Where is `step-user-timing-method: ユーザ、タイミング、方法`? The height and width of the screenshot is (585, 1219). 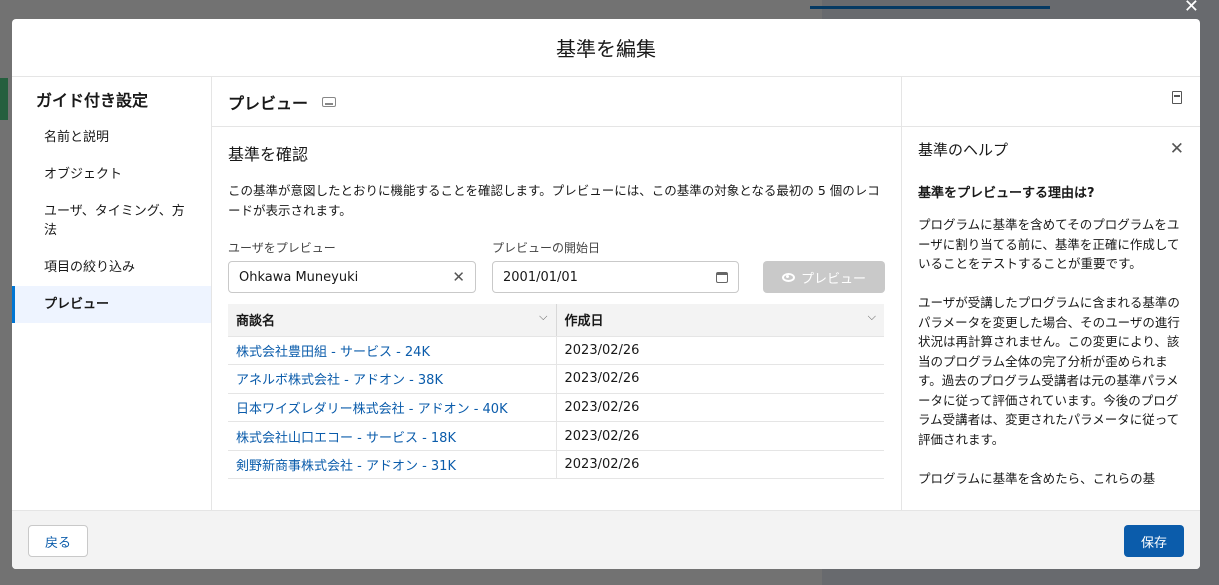 step-user-timing-method: ユーザ、タイミング、方法 is located at coordinates (111, 221).